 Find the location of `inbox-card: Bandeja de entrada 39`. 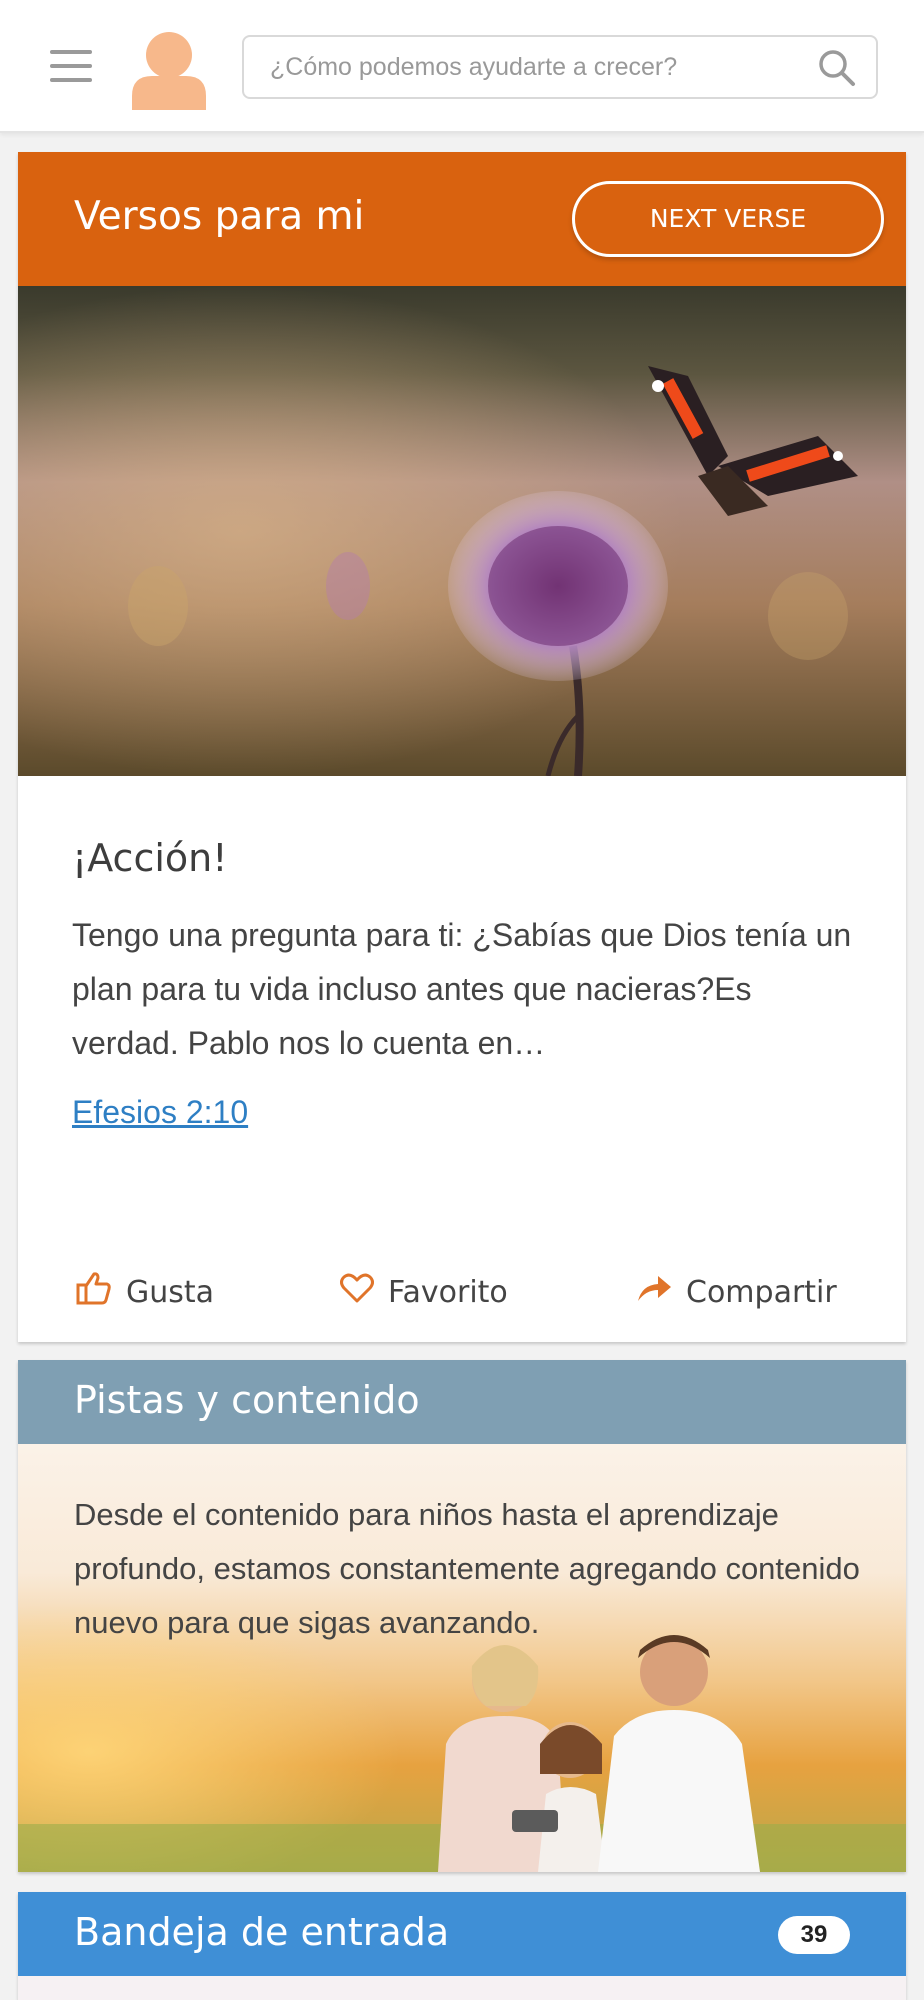

inbox-card: Bandeja de entrada 39 is located at coordinates (462, 1946).